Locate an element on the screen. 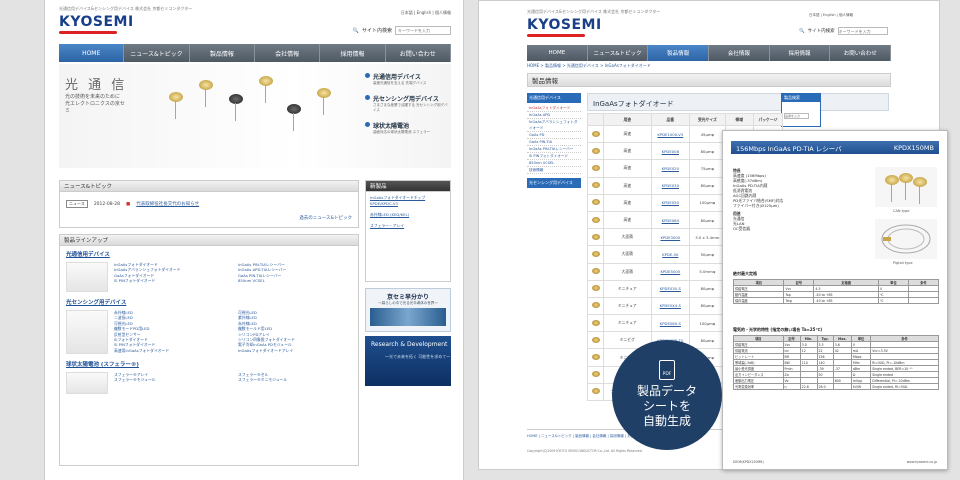 The image size is (960, 480). side-menu-heading: 光通信用デバイス is located at coordinates (554, 98).